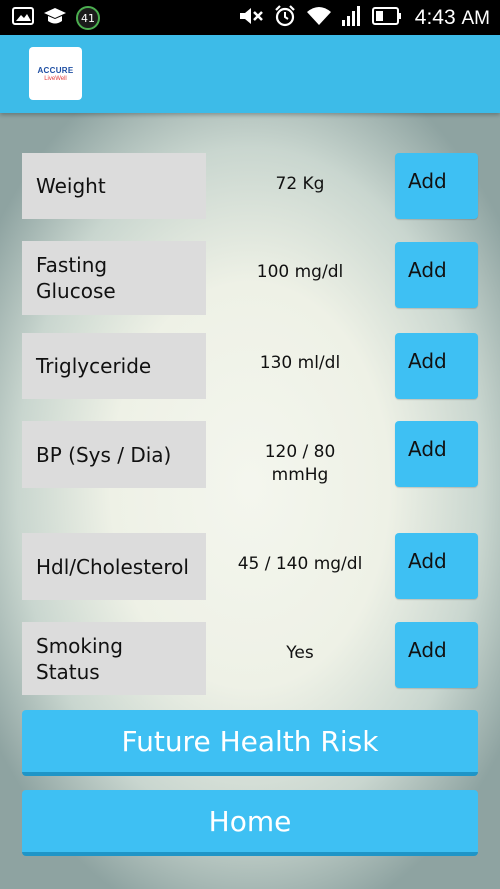 This screenshot has width=500, height=889. What do you see at coordinates (88, 18) in the screenshot?
I see `notification-count-badge: 41` at bounding box center [88, 18].